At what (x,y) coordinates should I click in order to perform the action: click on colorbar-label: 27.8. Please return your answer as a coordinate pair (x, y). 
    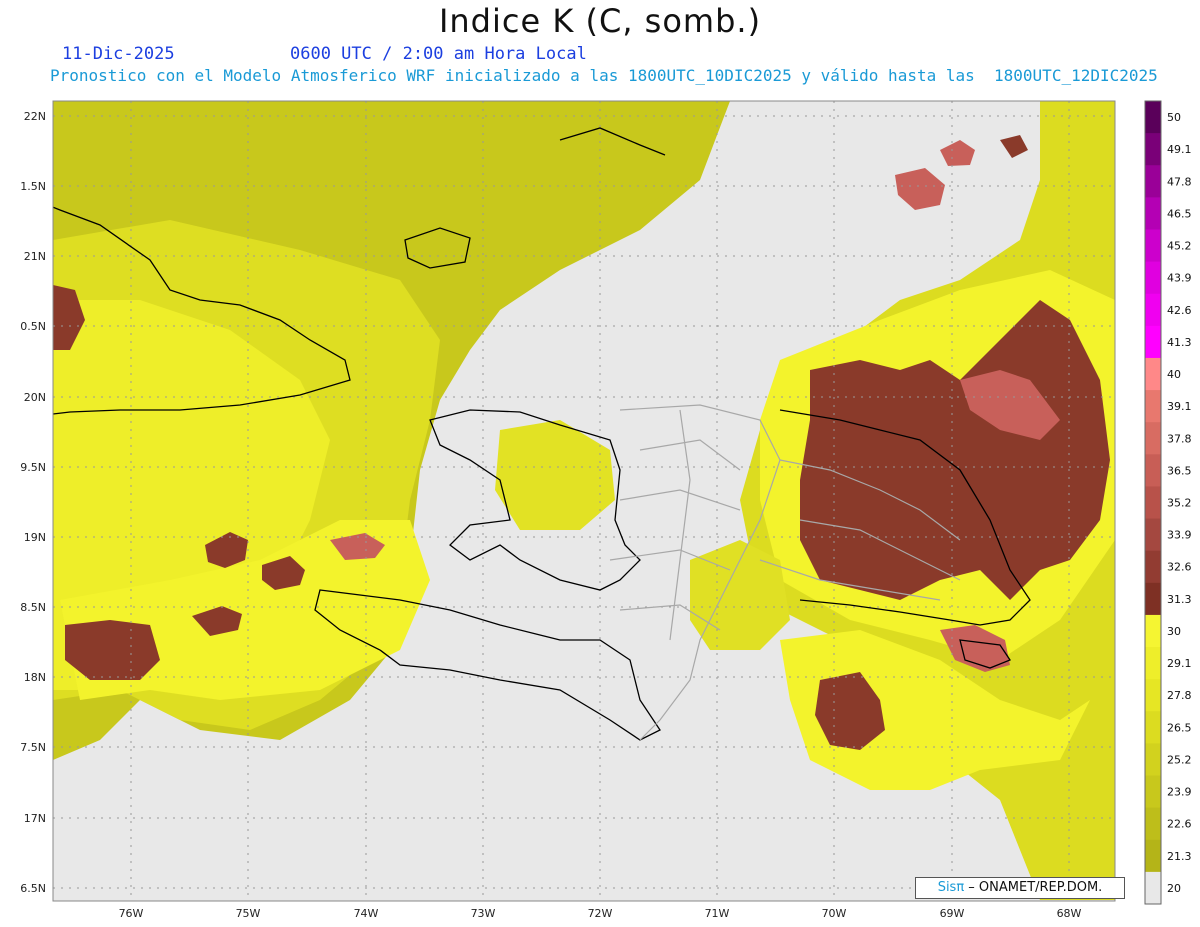
    Looking at the image, I should click on (1179, 695).